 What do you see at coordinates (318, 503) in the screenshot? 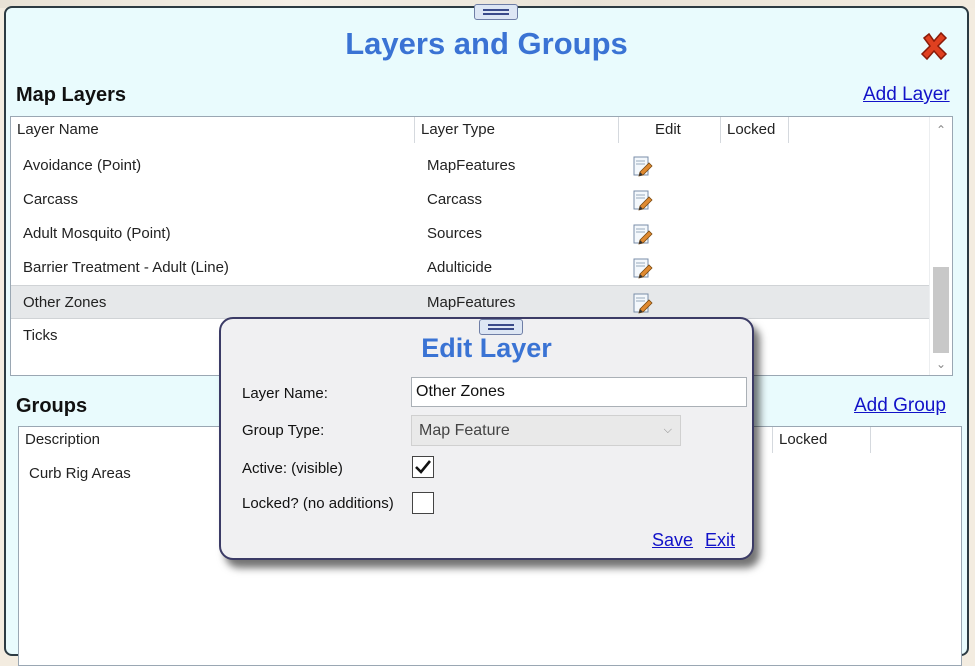
I see `locked-label: Locked? (no additions)` at bounding box center [318, 503].